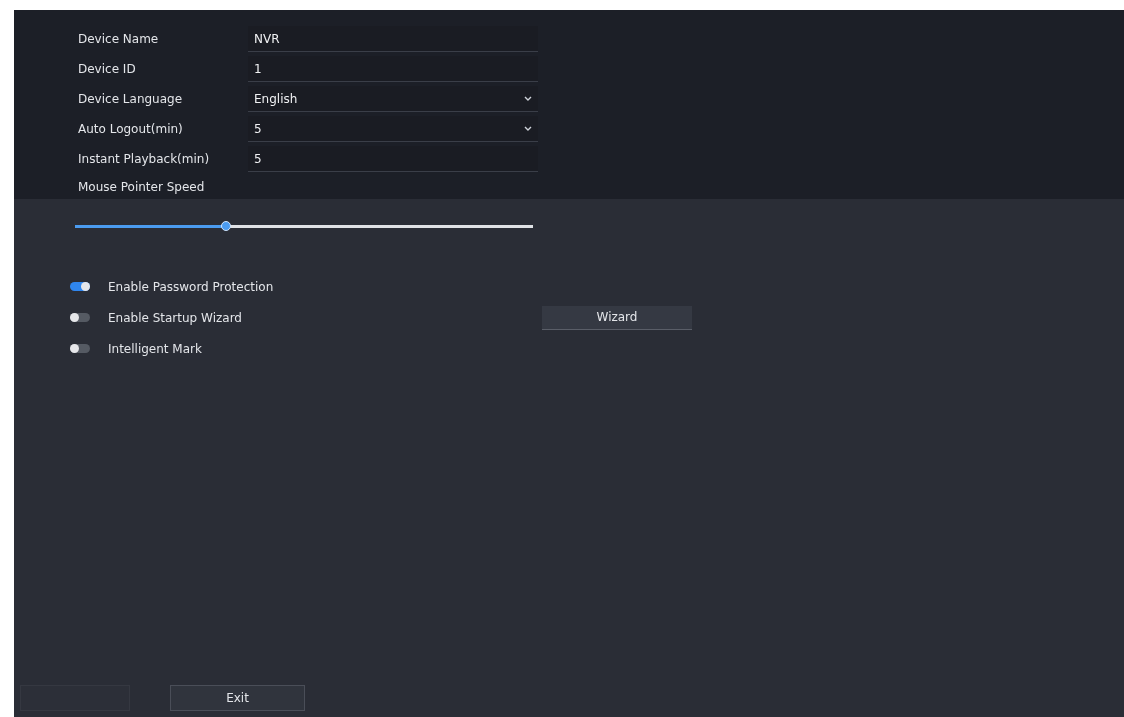  Describe the element at coordinates (237, 698) in the screenshot. I see `exit-button: Exit` at that location.